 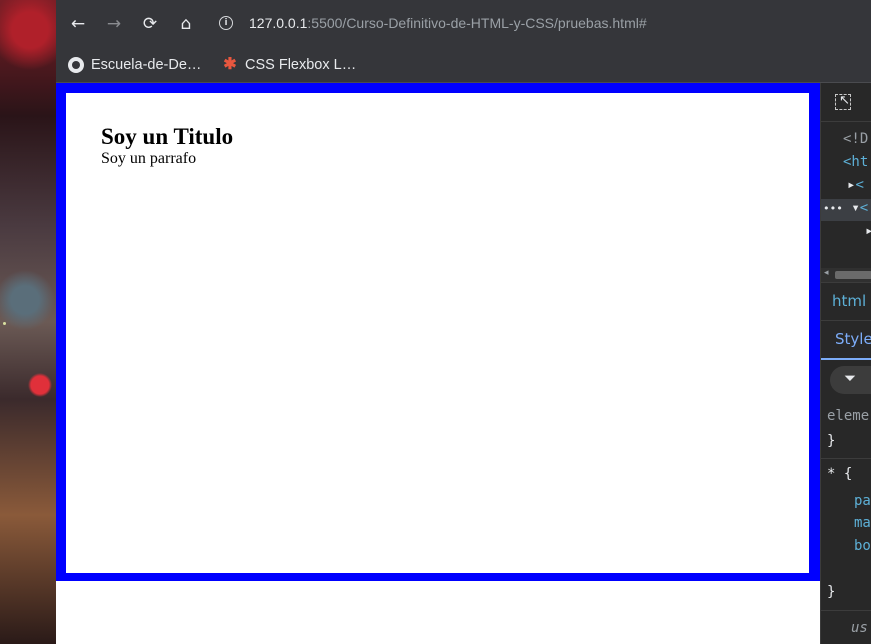 What do you see at coordinates (833, 208) in the screenshot?
I see `more-options-icon: •••` at bounding box center [833, 208].